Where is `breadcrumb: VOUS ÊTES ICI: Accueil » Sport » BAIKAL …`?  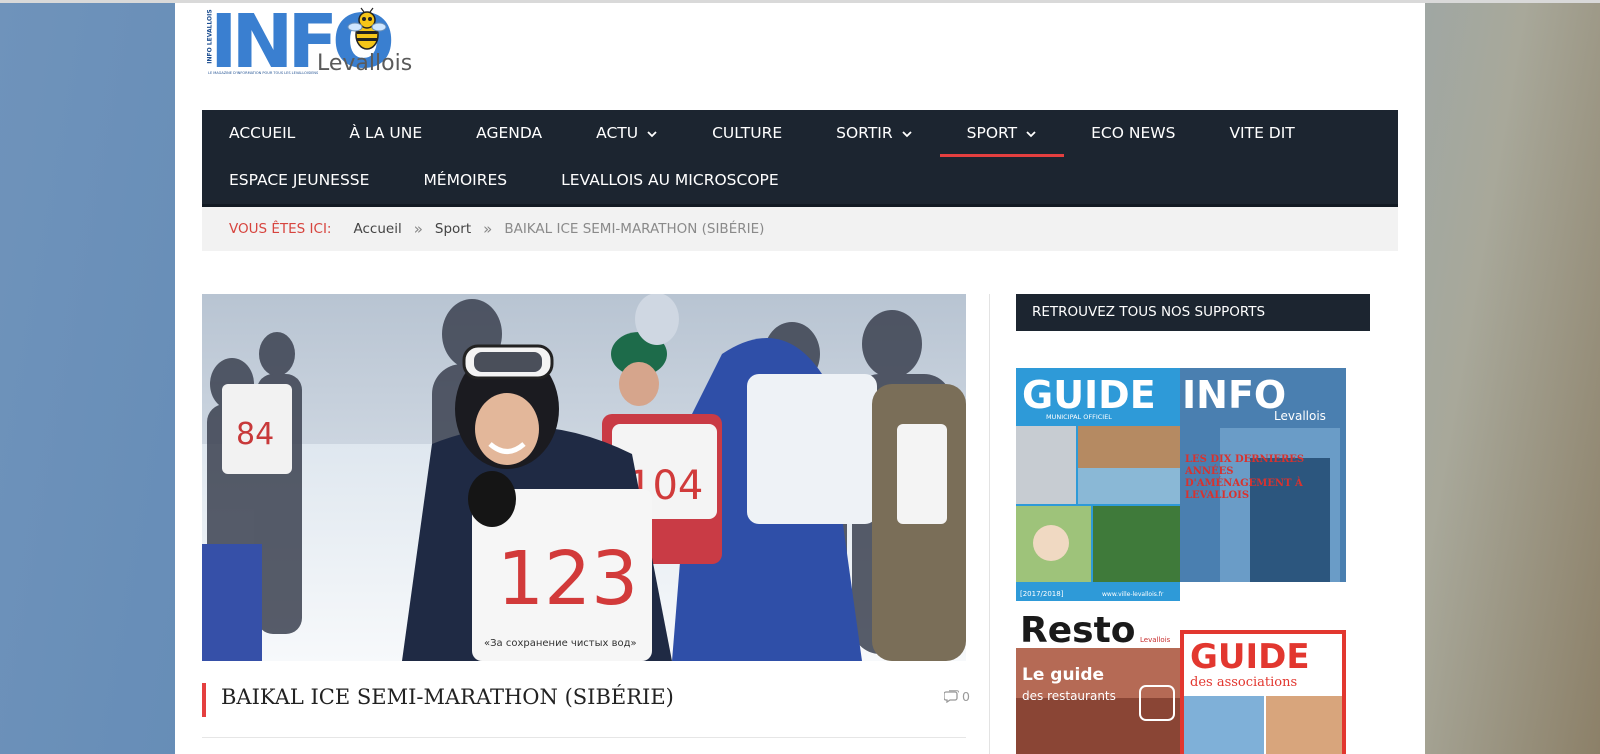 breadcrumb: VOUS ÊTES ICI: Accueil » Sport » BAIKAL … is located at coordinates (800, 229).